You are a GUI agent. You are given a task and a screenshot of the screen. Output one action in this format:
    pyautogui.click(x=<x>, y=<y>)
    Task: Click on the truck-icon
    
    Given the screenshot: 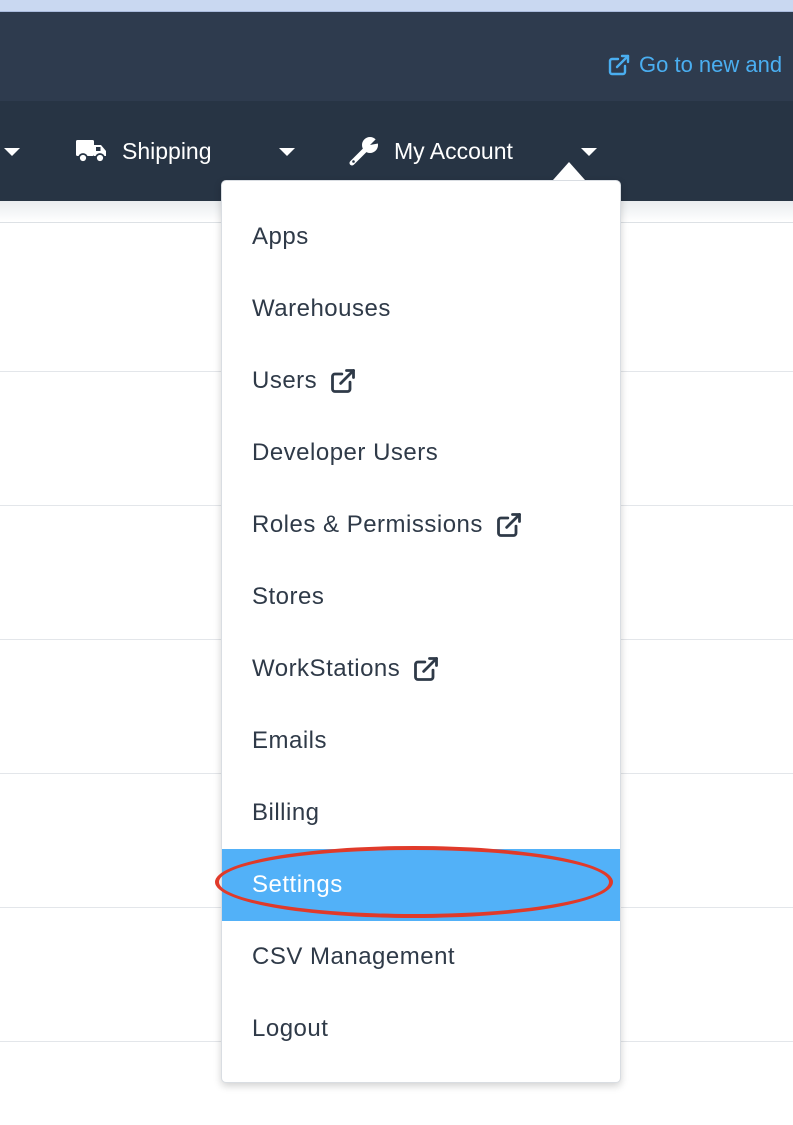 What is the action you would take?
    pyautogui.click(x=91, y=151)
    